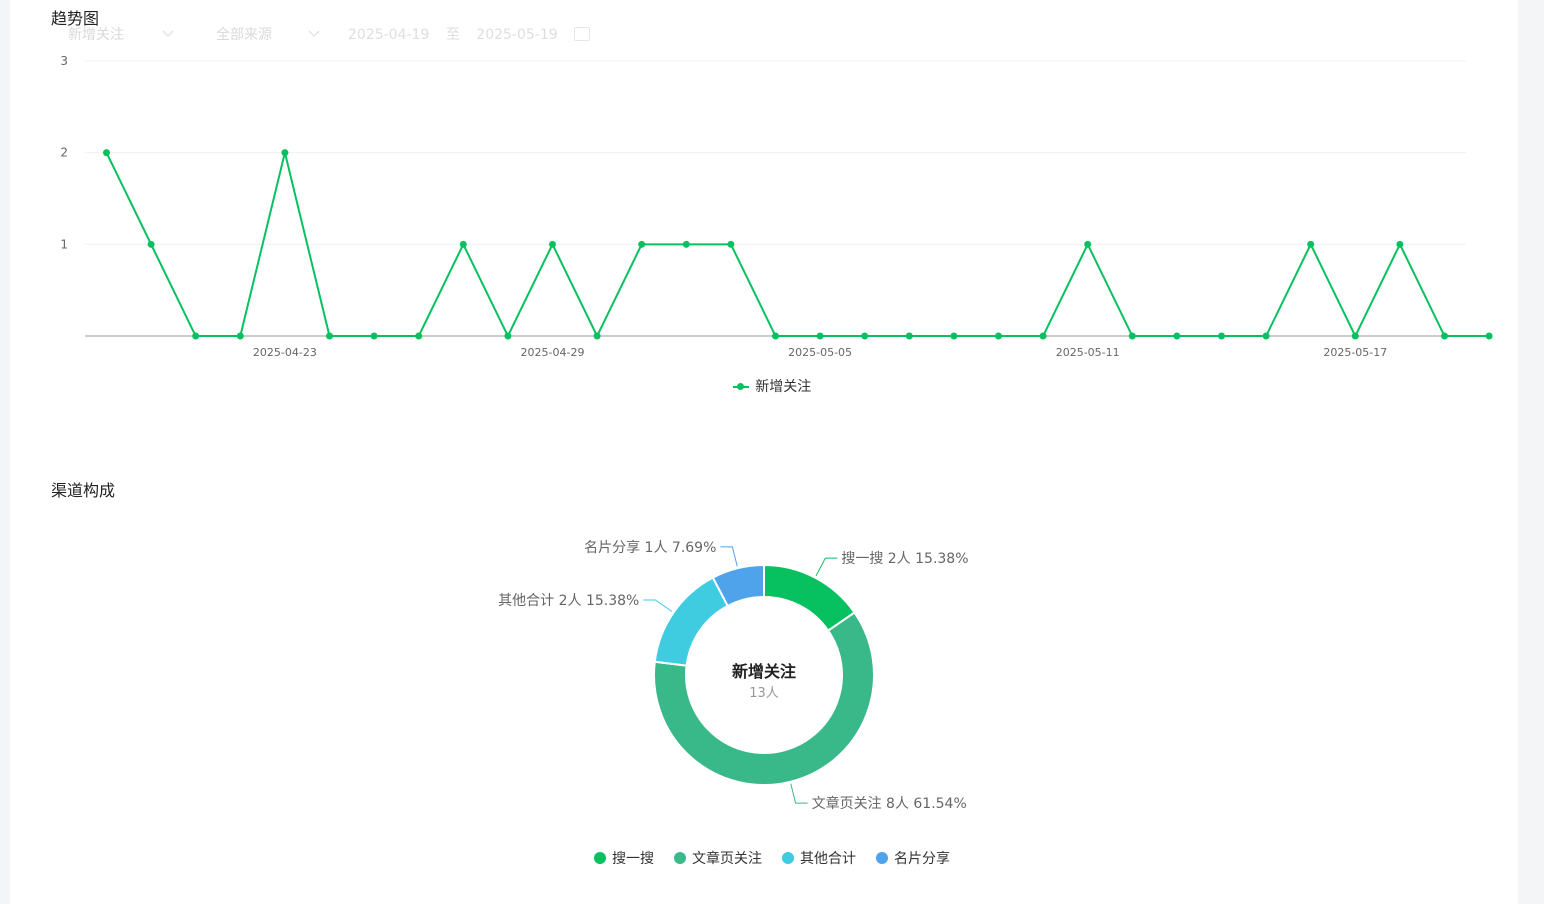 This screenshot has width=1544, height=904. I want to click on y-tick-label: 2, so click(64, 153).